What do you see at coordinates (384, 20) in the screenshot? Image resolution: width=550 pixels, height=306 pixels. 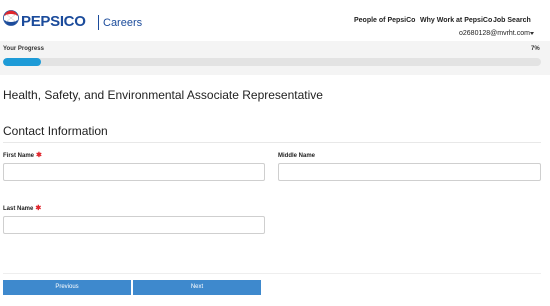 I see `nav-people-of-pepsico: People of PepsiCo` at bounding box center [384, 20].